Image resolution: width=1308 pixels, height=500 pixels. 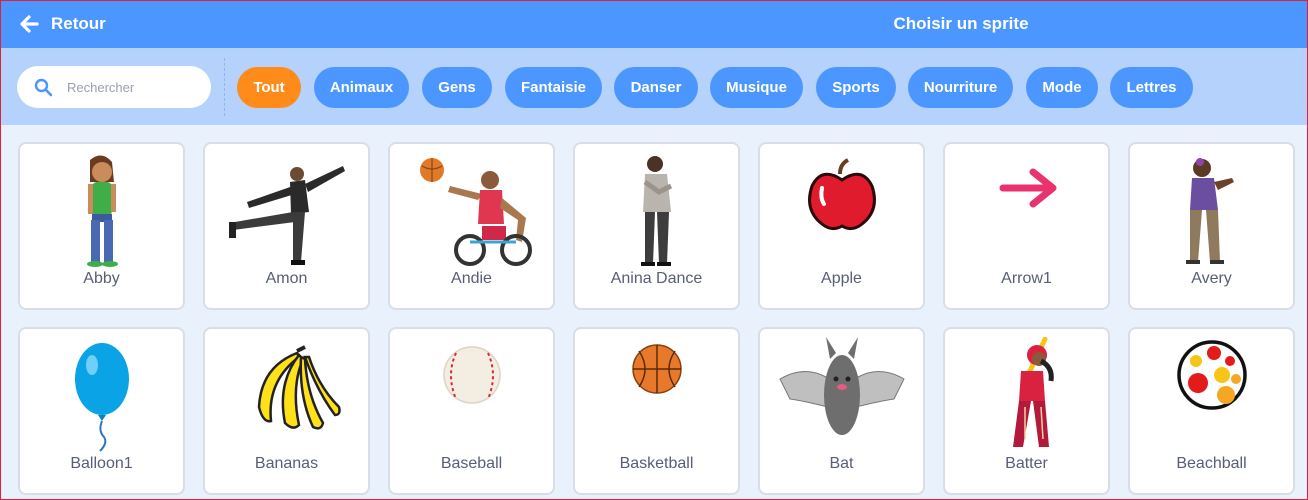 I want to click on sprite-card-bat: Bat, so click(x=841, y=411).